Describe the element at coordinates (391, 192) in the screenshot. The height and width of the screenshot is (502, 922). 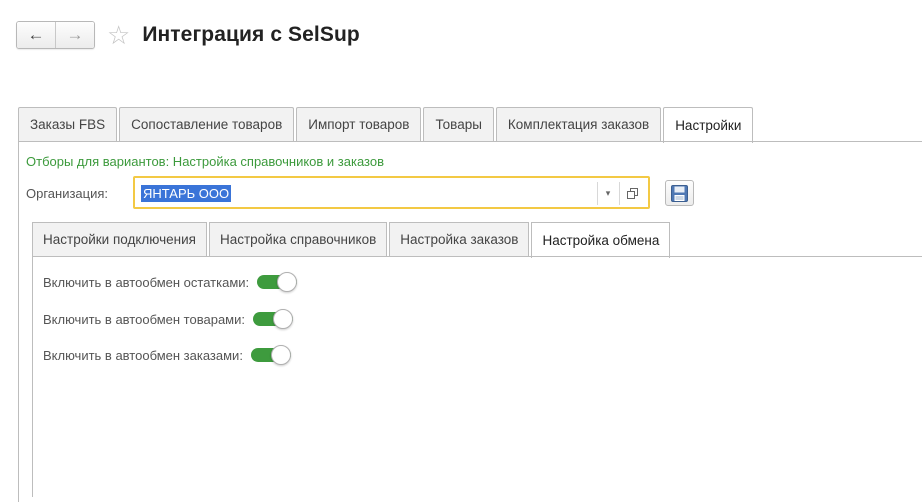
I see `organization-field: ЯНТАРЬ ООО ▾` at that location.